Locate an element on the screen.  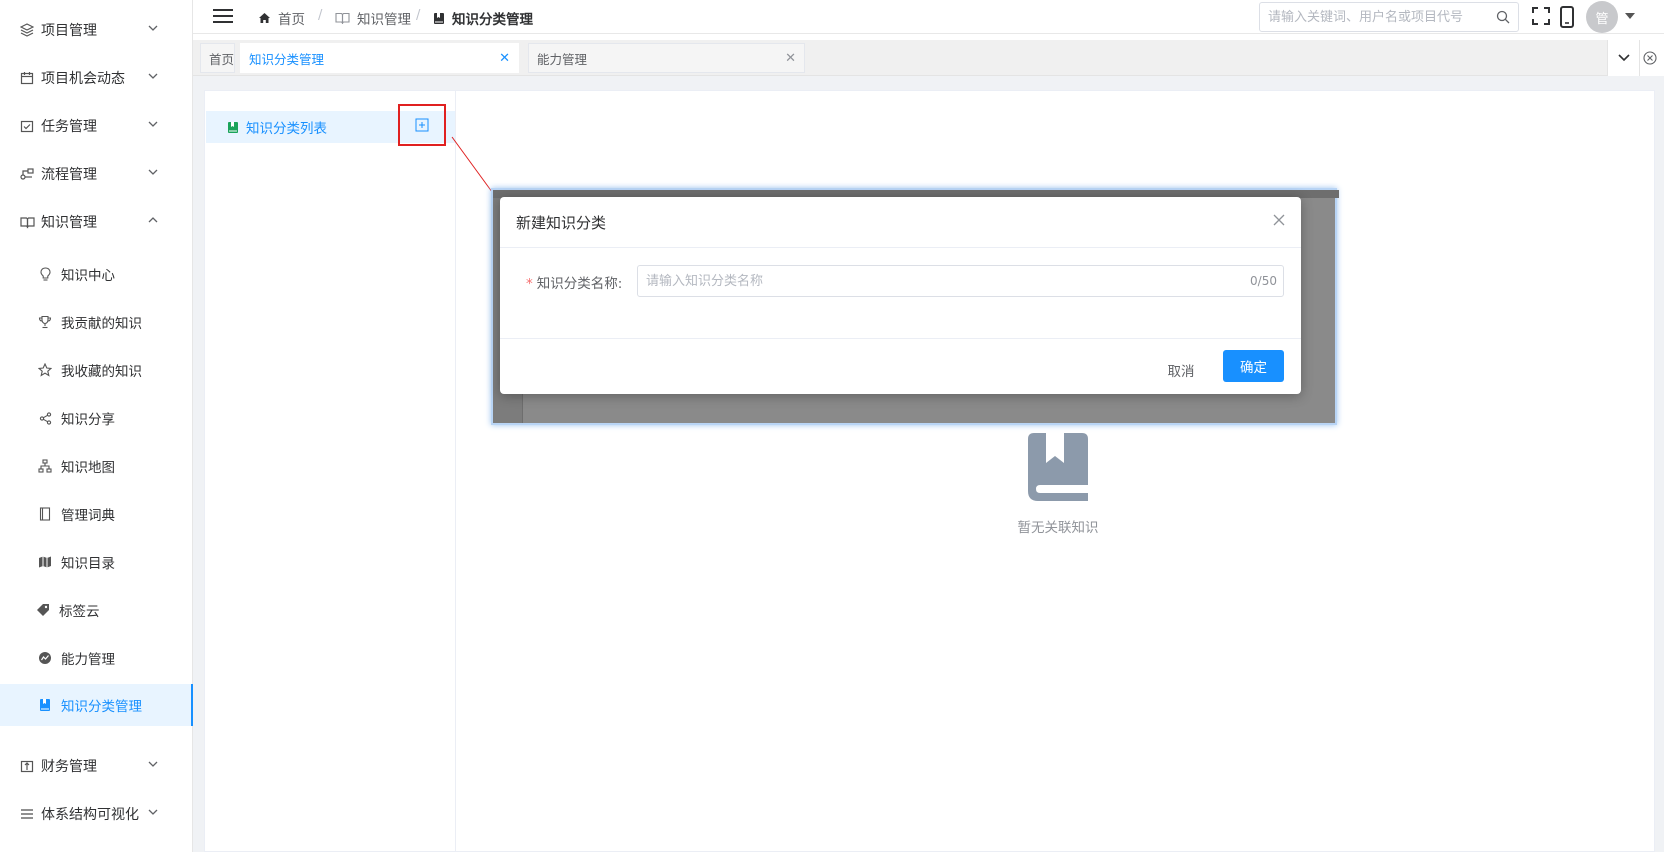
add-category-button is located at coordinates (422, 125).